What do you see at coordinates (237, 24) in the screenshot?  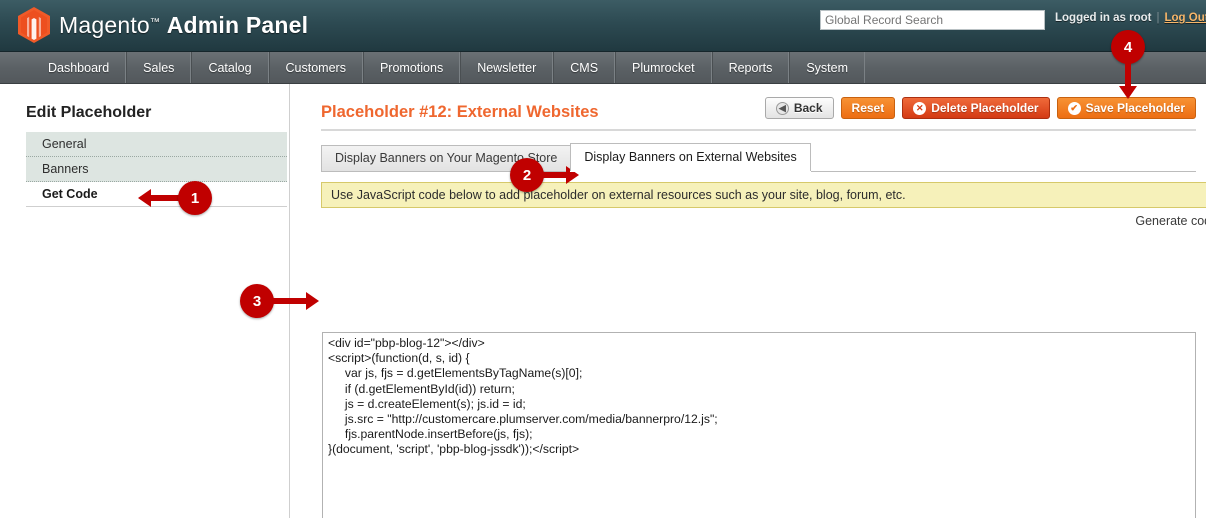 I see `brand-sub: Admin Panel` at bounding box center [237, 24].